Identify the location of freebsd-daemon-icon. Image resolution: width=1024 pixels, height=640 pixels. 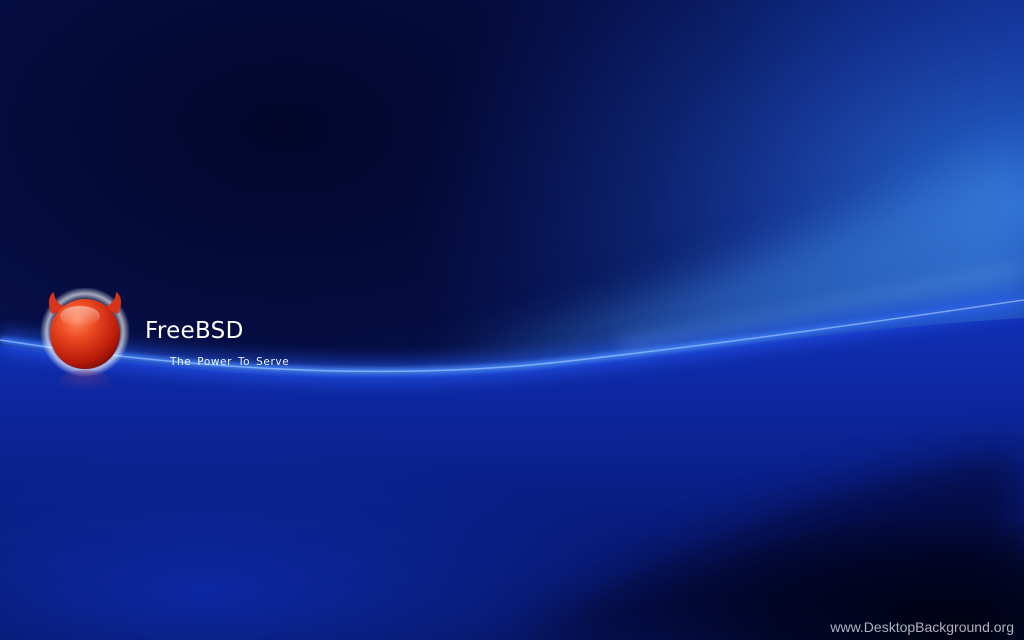
(85, 341).